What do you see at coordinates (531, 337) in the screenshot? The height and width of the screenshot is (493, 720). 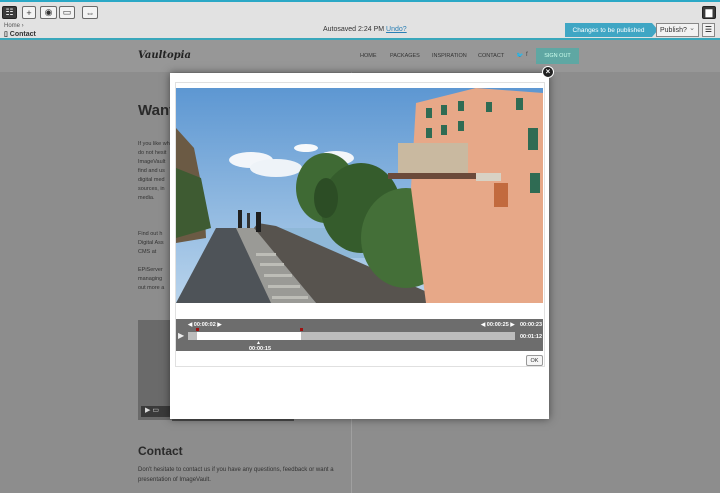 I see `total-duration: 00:01:12` at bounding box center [531, 337].